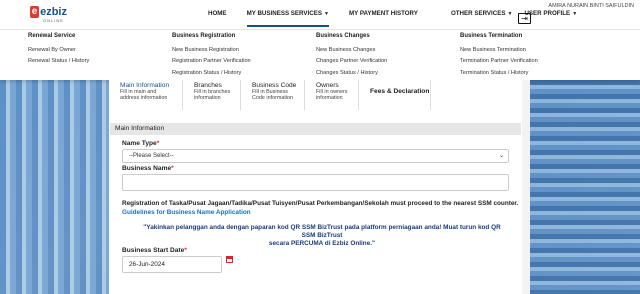 This screenshot has width=640, height=294. What do you see at coordinates (383, 18) in the screenshot?
I see `nav-my-payment-history: MY PAYMENT HISTORY` at bounding box center [383, 18].